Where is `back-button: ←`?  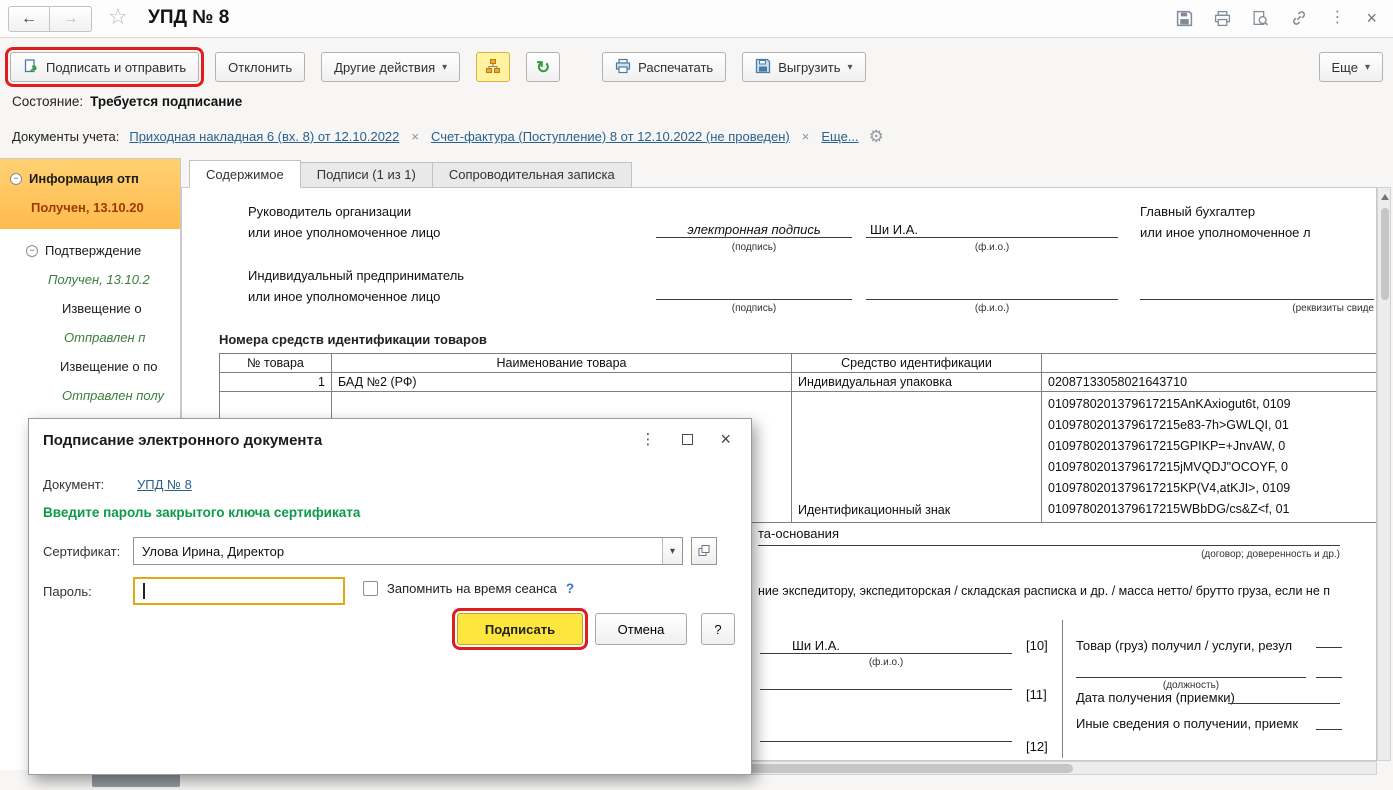
back-button: ← is located at coordinates (29, 19).